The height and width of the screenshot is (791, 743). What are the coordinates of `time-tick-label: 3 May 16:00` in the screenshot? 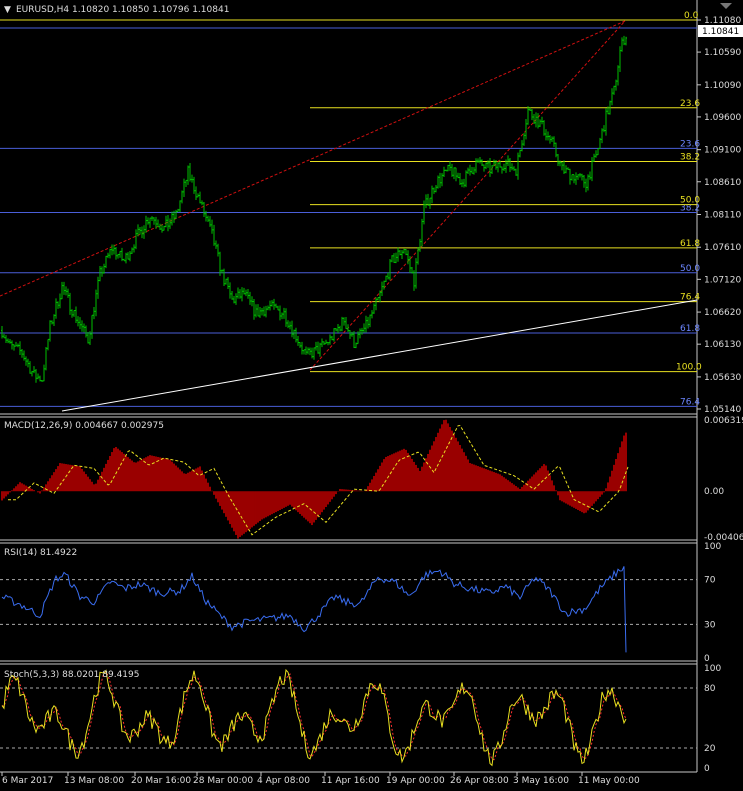 It's located at (541, 781).